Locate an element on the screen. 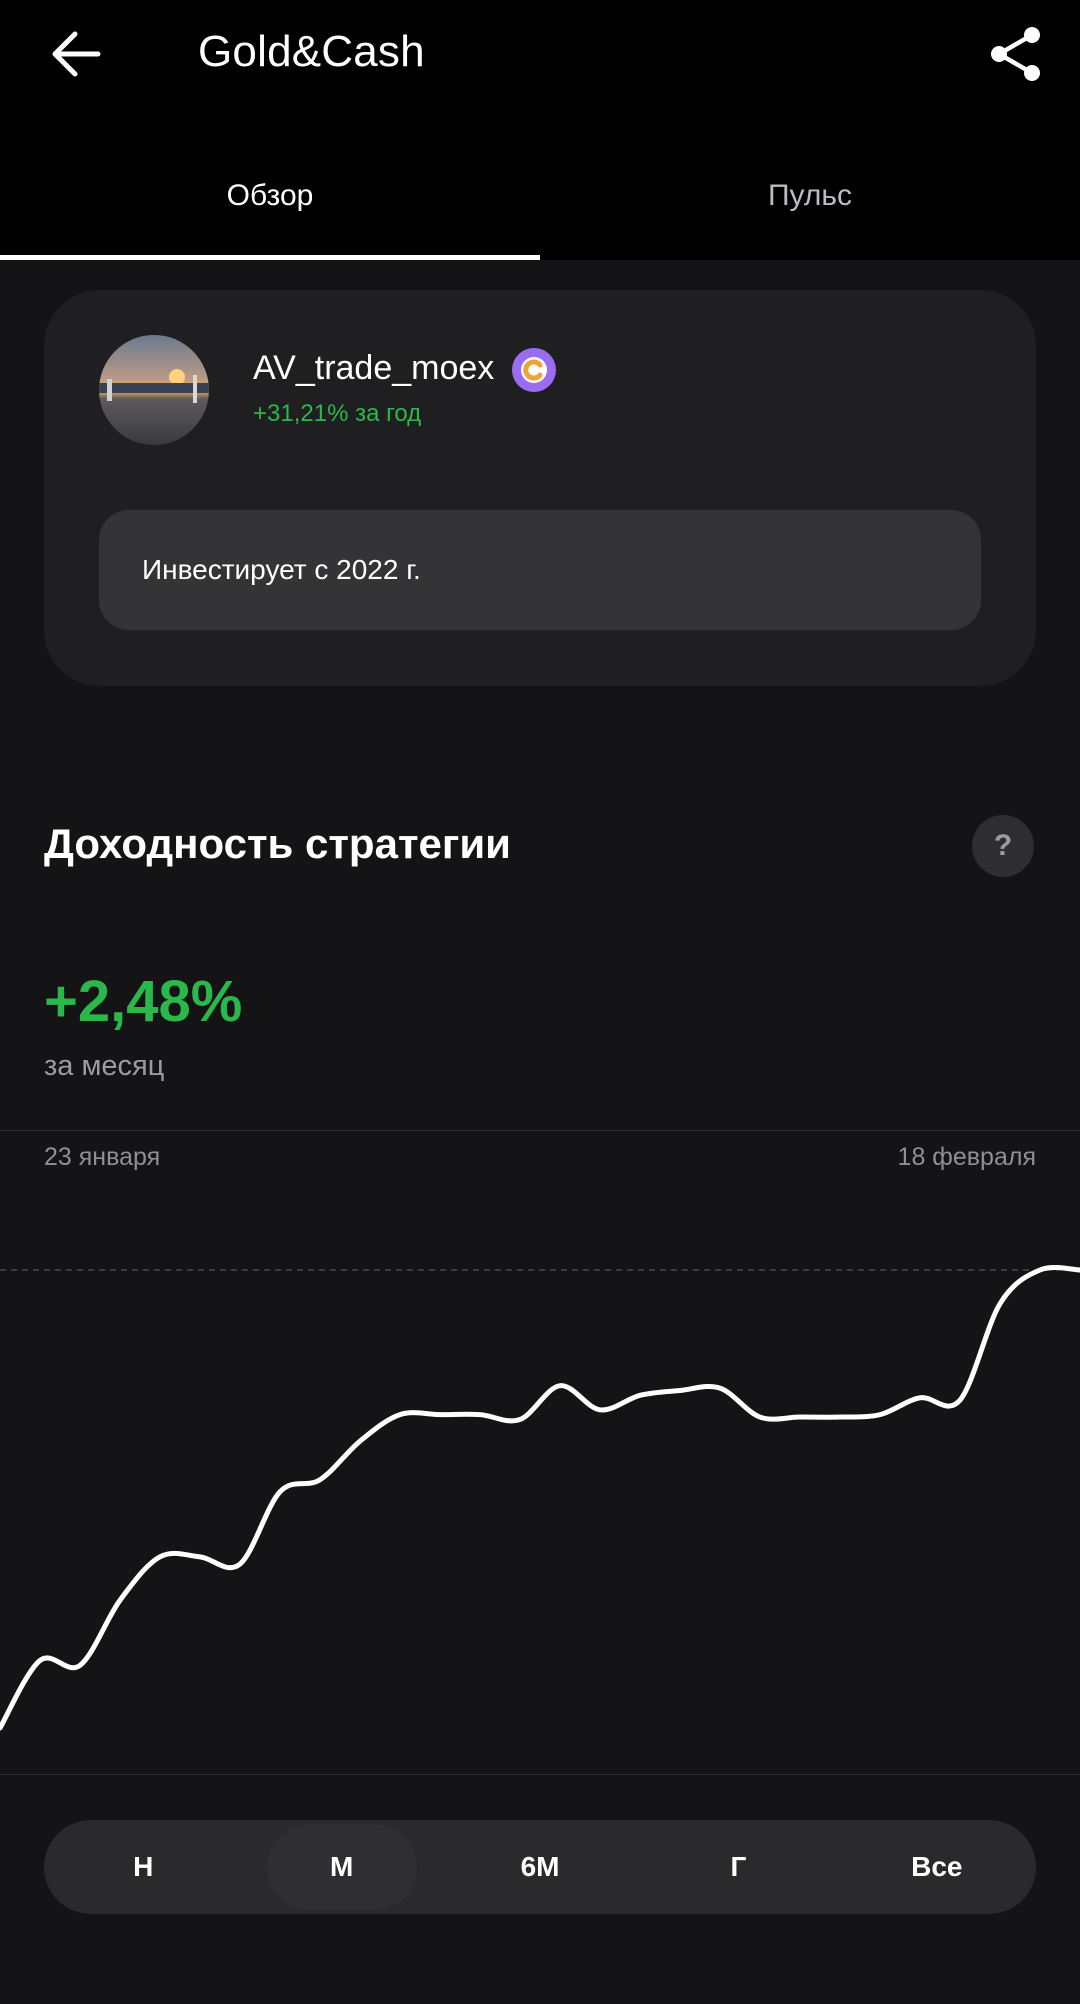 The height and width of the screenshot is (2004, 1080). range-week-button: Н is located at coordinates (143, 1867).